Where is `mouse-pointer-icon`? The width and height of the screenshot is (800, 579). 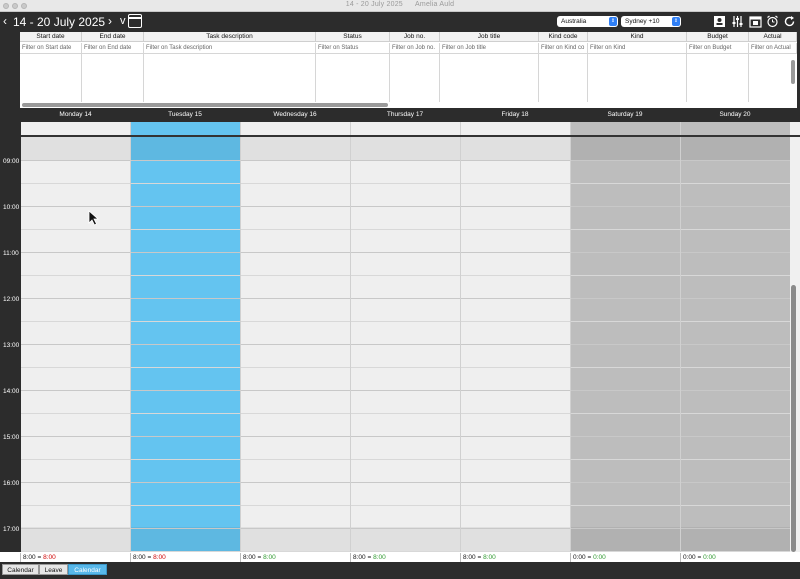 mouse-pointer-icon is located at coordinates (94, 218).